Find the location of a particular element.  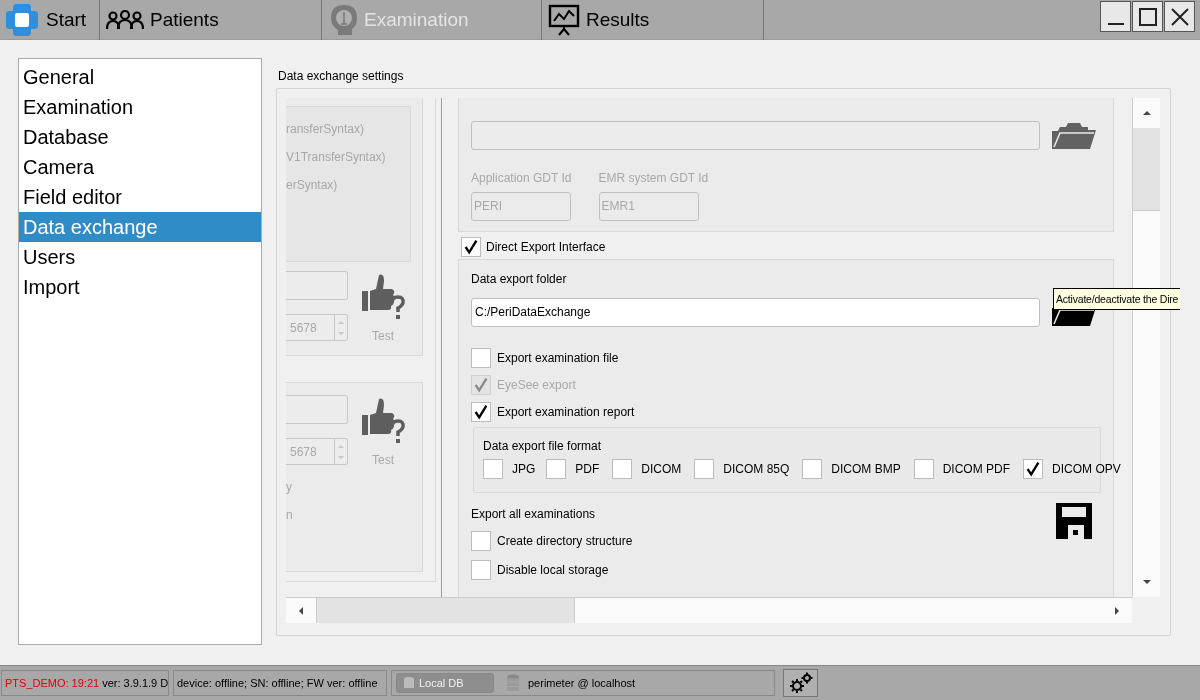

checkbox-label: DICOM 85Q is located at coordinates (756, 469).